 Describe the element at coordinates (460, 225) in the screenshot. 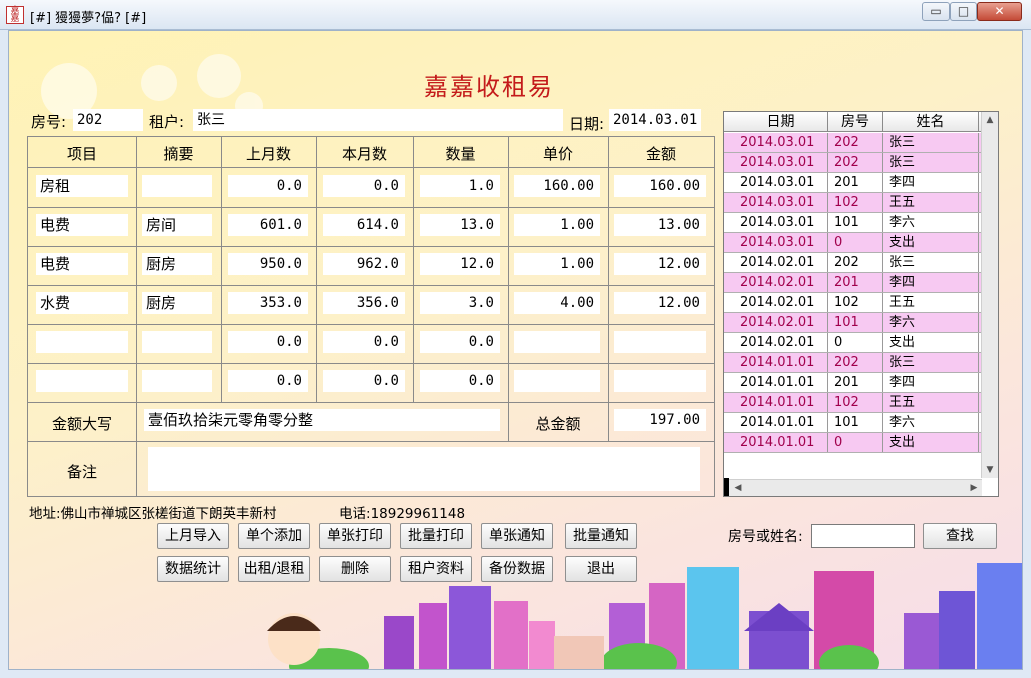

I see `row-2-qty-field: 13.0` at that location.